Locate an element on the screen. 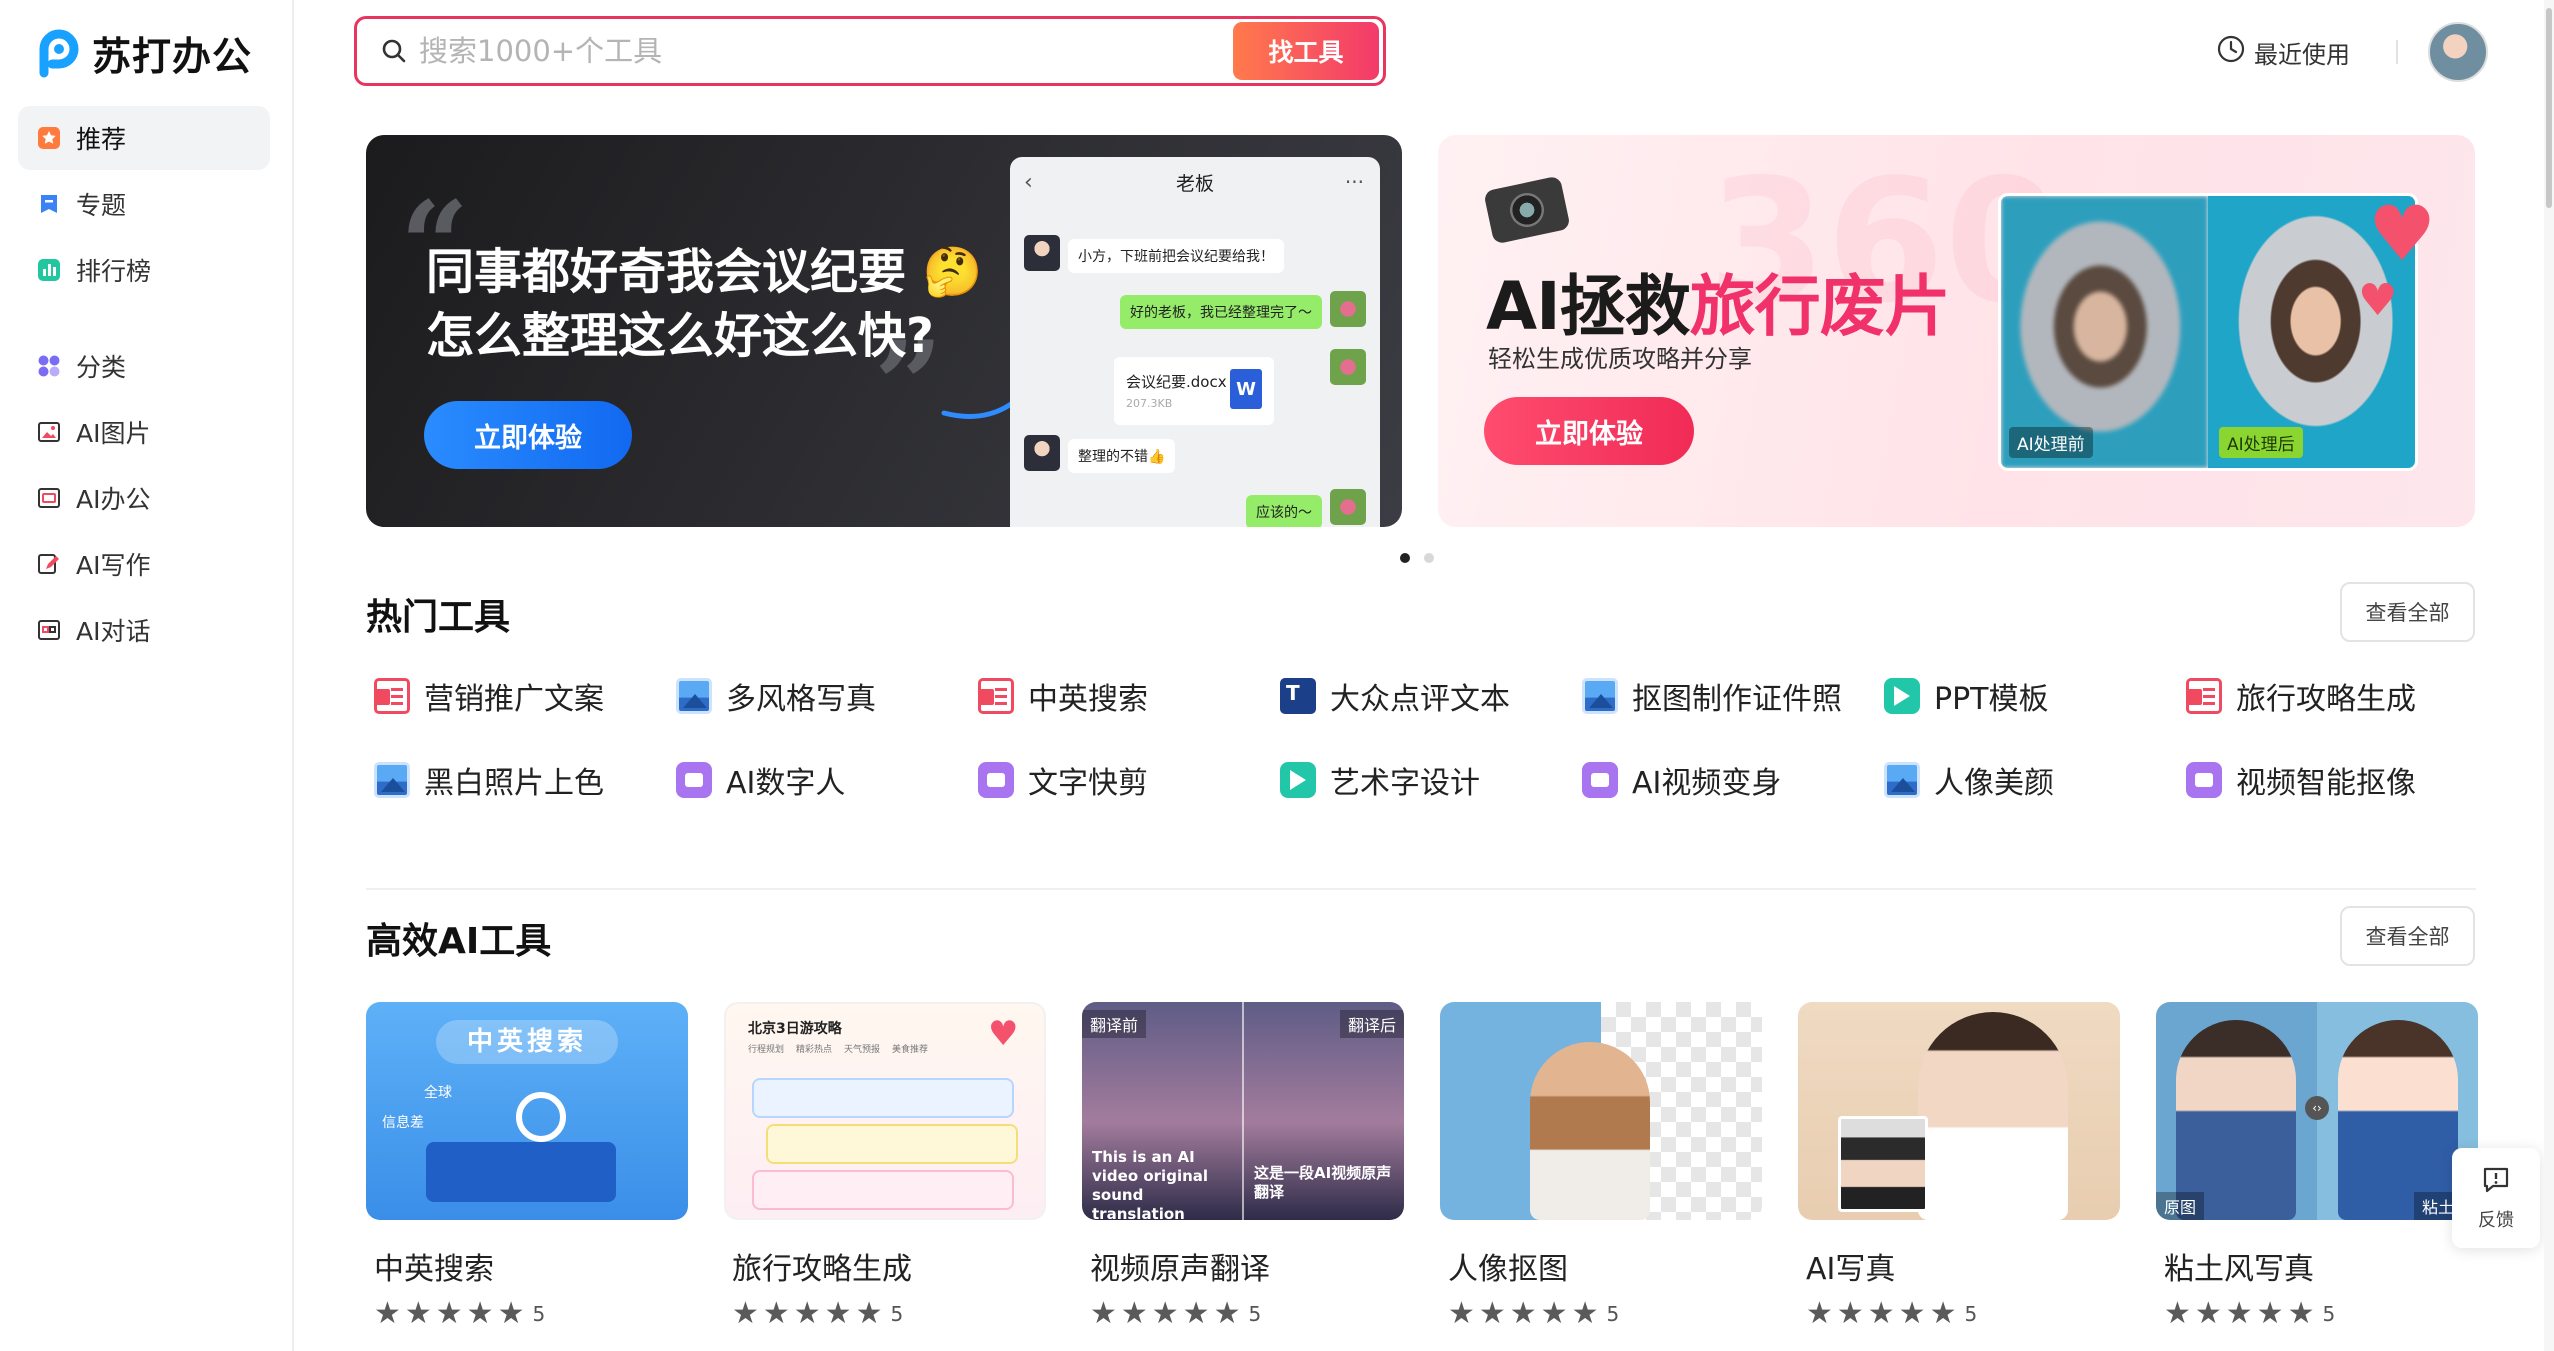 Image resolution: width=2554 pixels, height=1351 pixels. recent-used-button: 最近使用 is located at coordinates (2283, 52).